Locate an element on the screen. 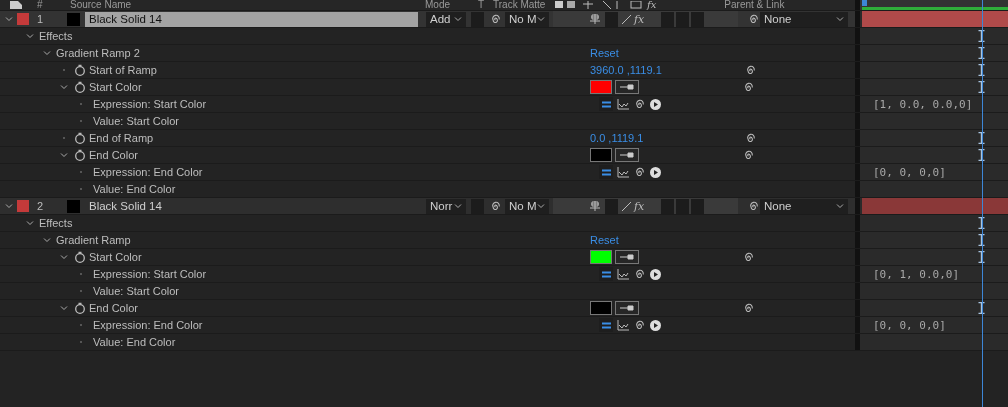  column-header: T is located at coordinates (485, 5).